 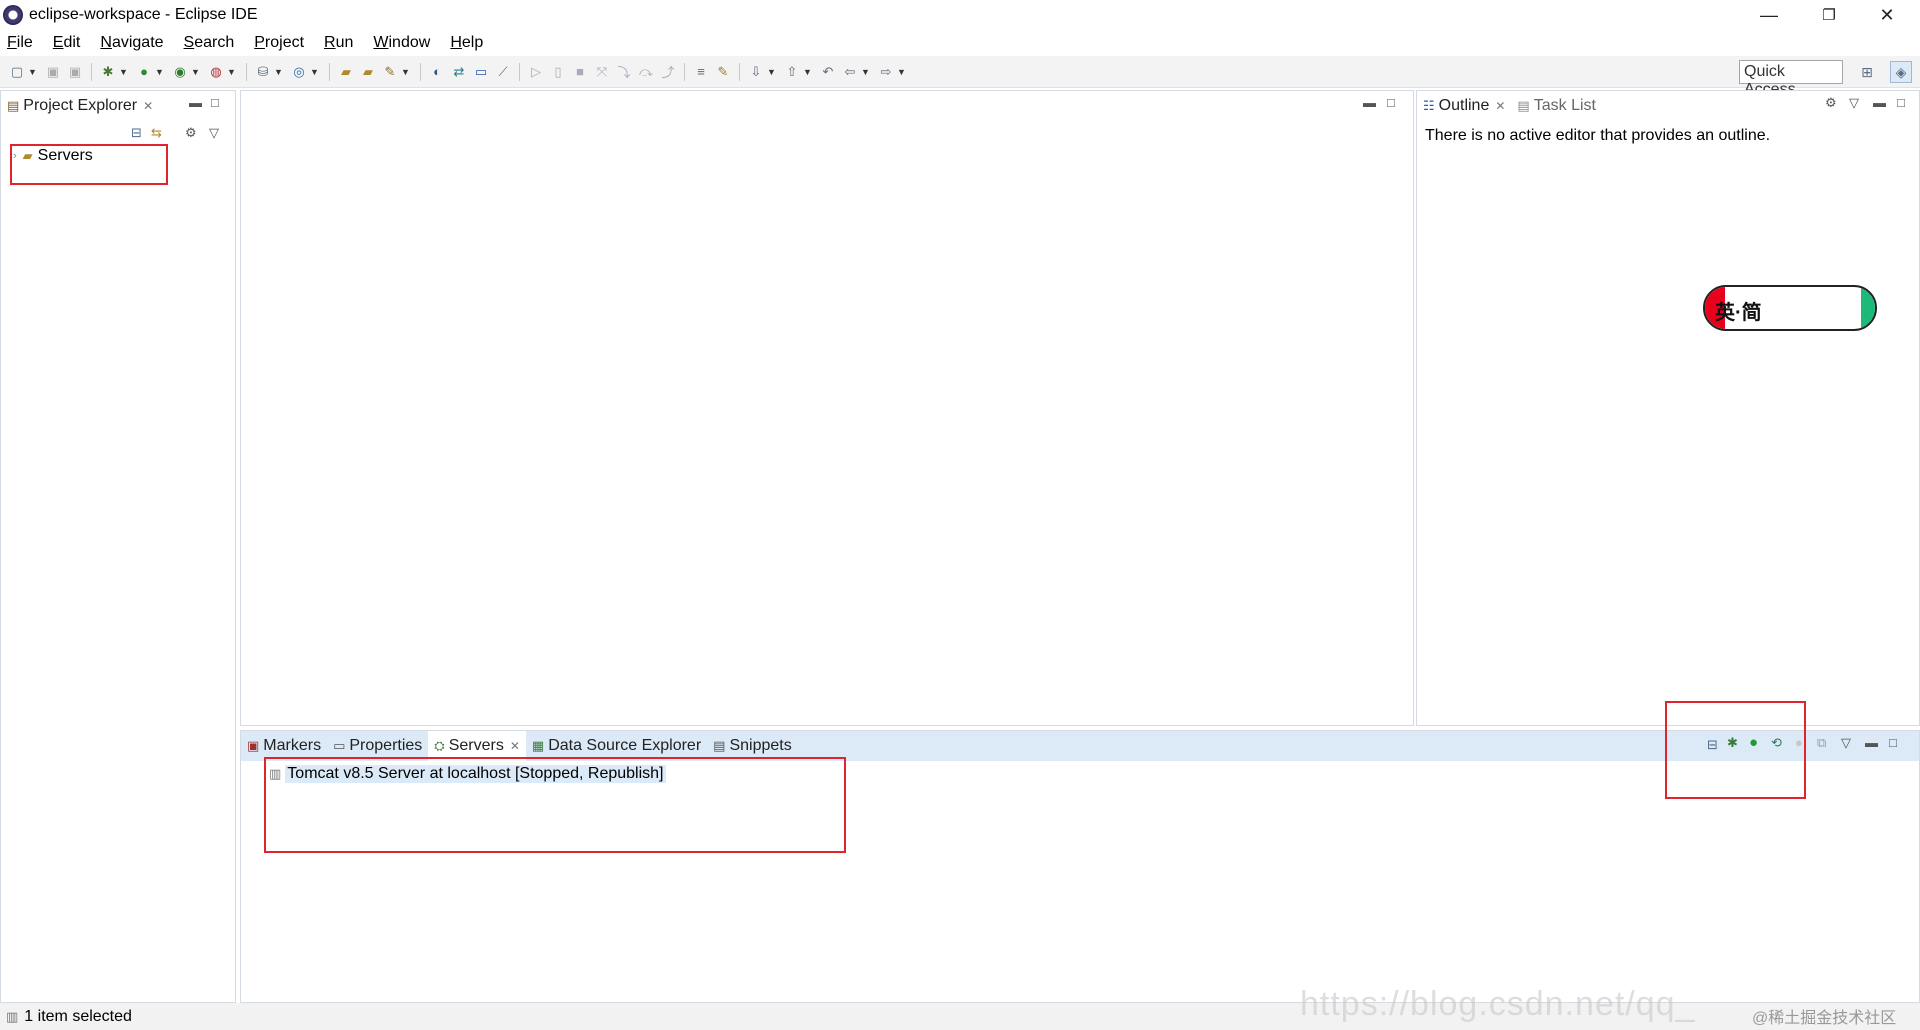 What do you see at coordinates (828, 72) in the screenshot?
I see `last-edit-location-icon: ↶` at bounding box center [828, 72].